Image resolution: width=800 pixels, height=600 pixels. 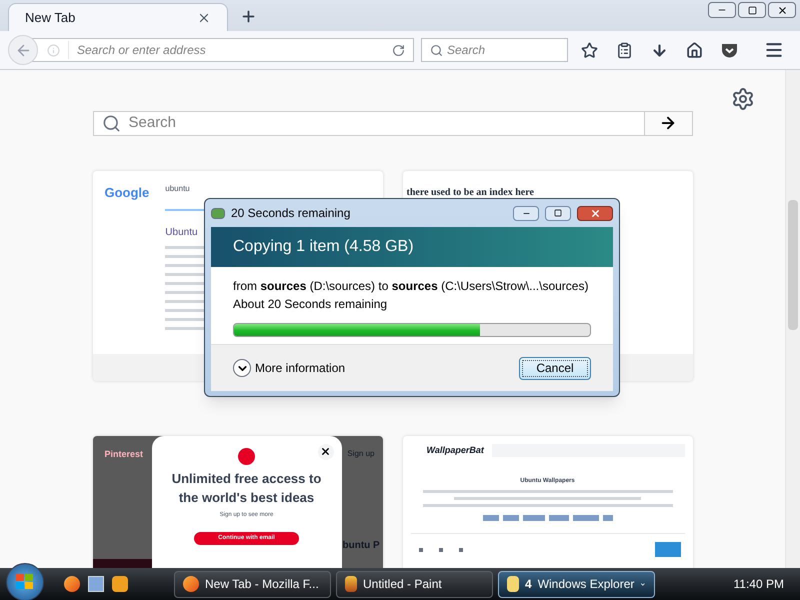 I want to click on logo: WallpaperBat, so click(x=455, y=450).